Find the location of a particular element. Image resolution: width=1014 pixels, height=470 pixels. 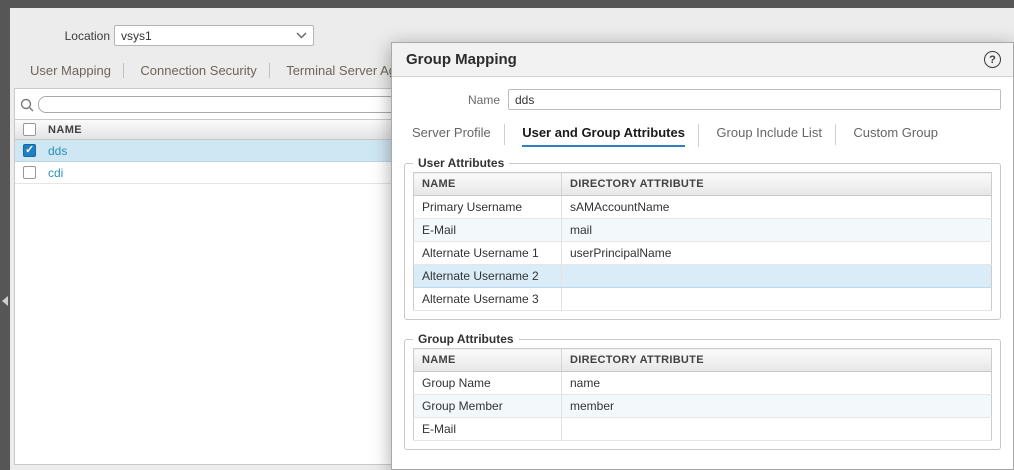

name-column-header: NAME is located at coordinates (65, 129).